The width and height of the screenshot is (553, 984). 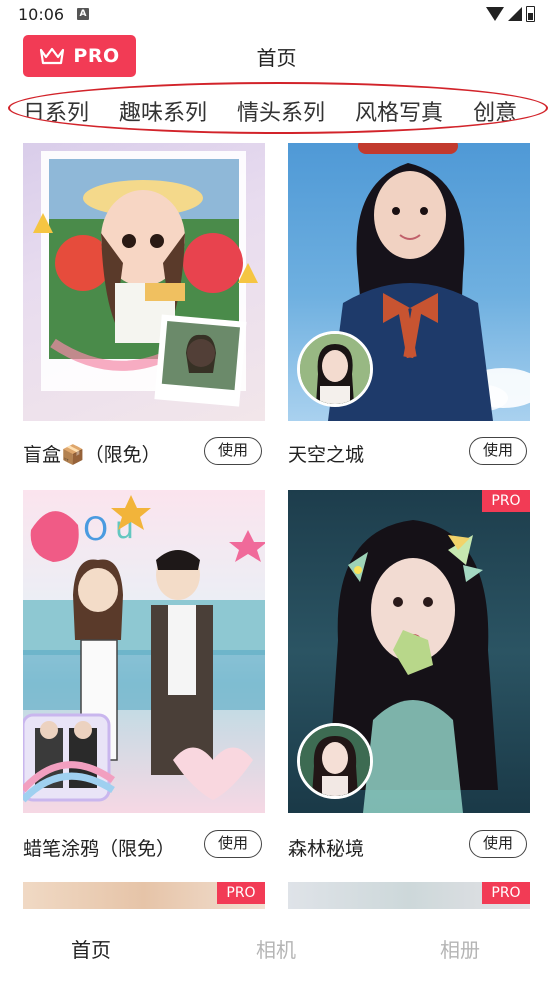 What do you see at coordinates (515, 14) in the screenshot?
I see `signal-icon` at bounding box center [515, 14].